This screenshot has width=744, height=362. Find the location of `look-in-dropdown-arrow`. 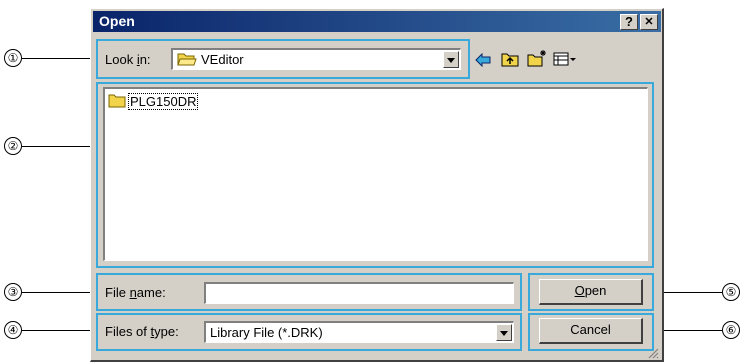

look-in-dropdown-arrow is located at coordinates (451, 59).